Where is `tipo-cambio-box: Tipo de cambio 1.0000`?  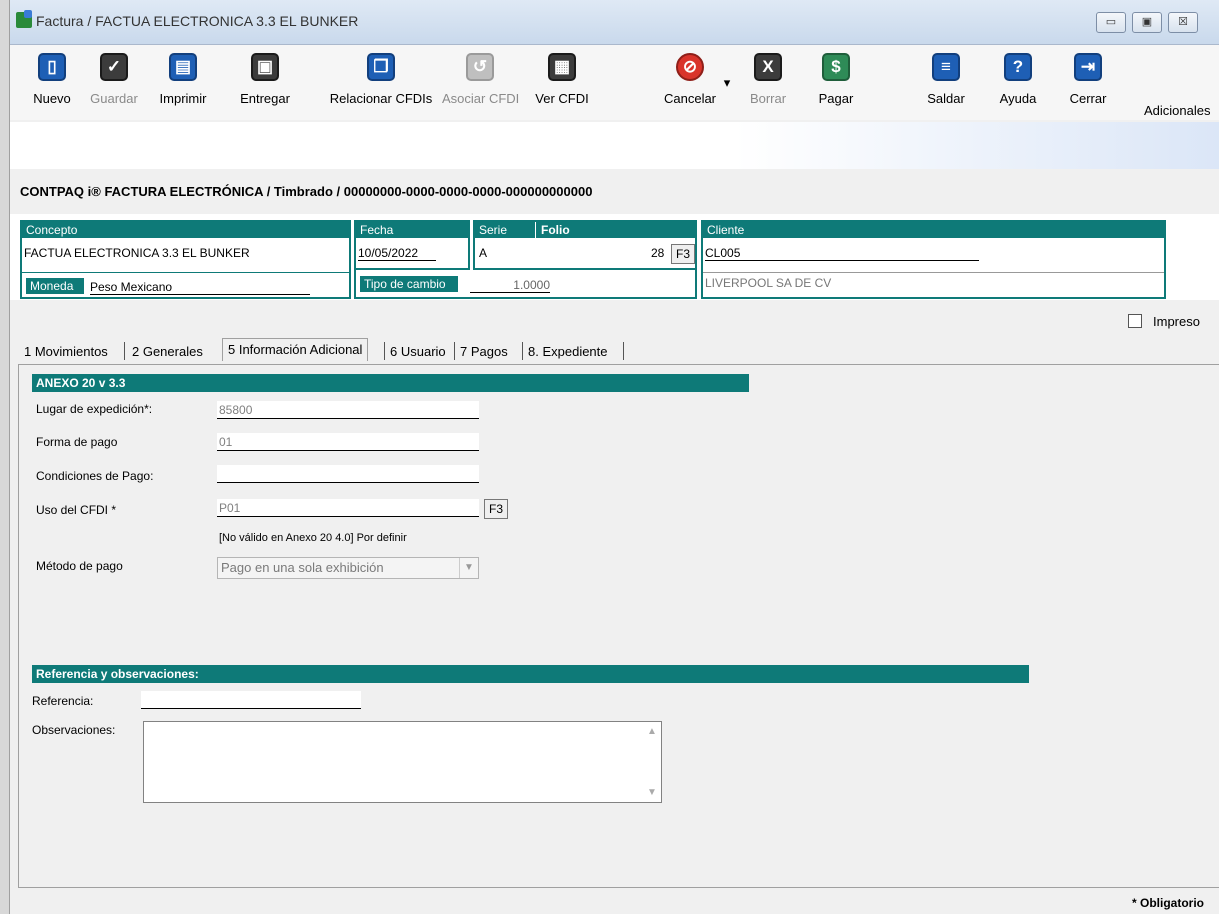 tipo-cambio-box: Tipo de cambio 1.0000 is located at coordinates (525, 284).